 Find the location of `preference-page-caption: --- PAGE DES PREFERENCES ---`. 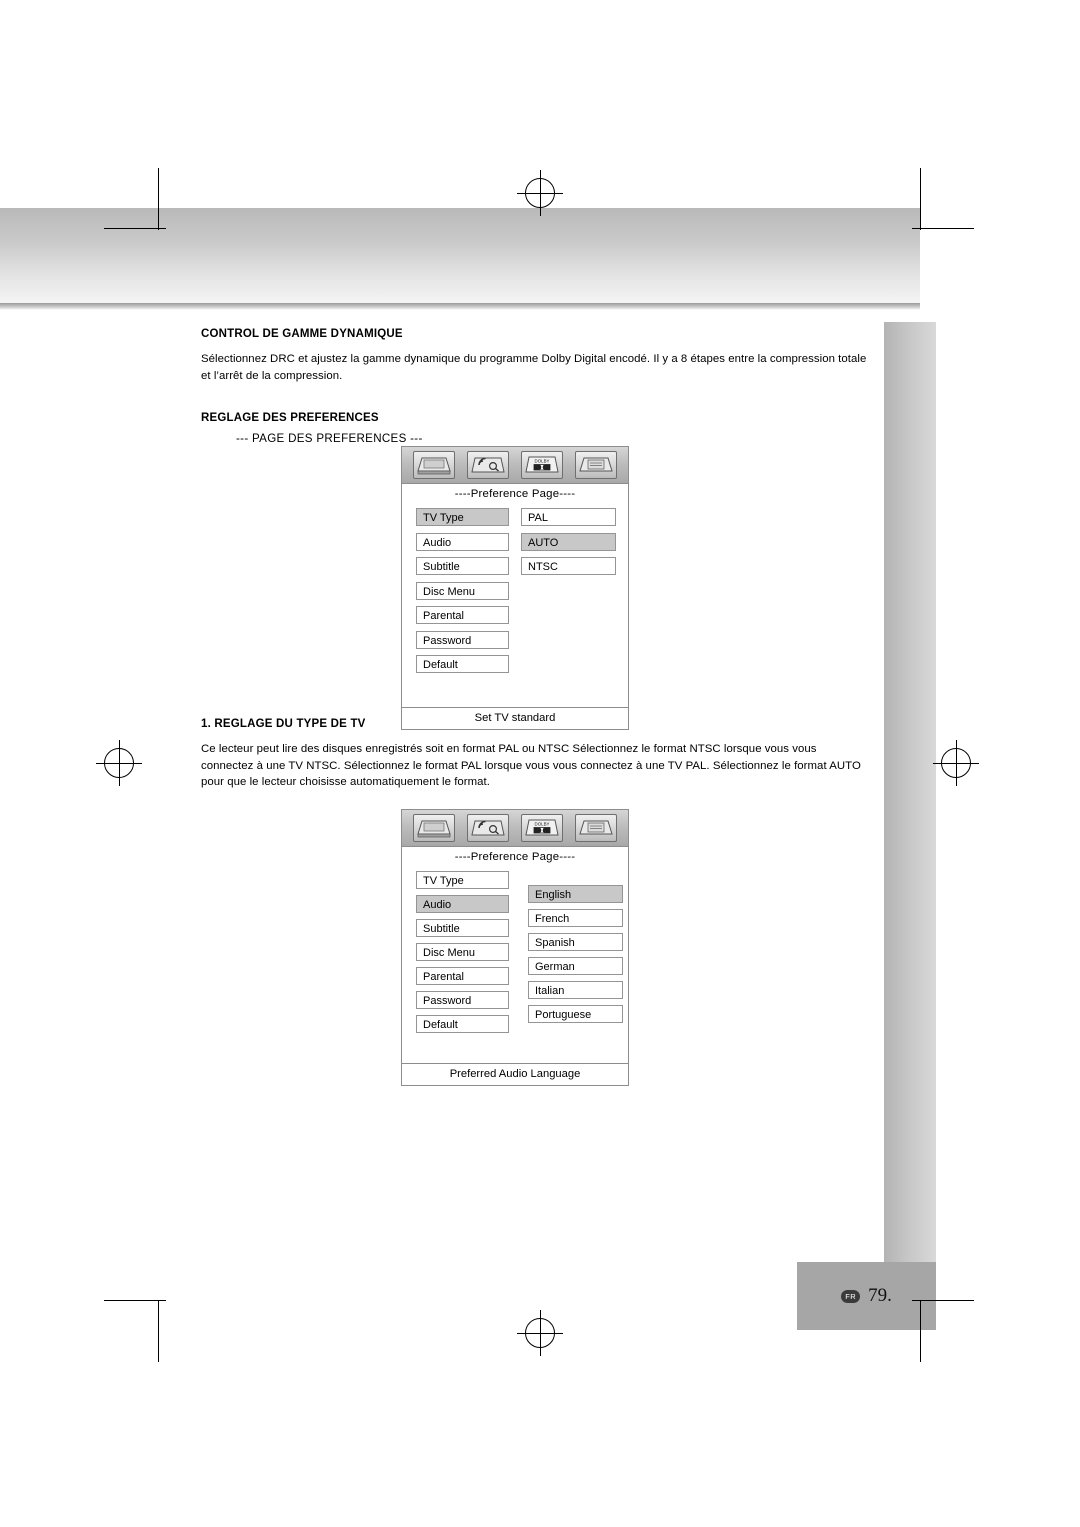

preference-page-caption: --- PAGE DES PREFERENCES --- is located at coordinates (329, 438).